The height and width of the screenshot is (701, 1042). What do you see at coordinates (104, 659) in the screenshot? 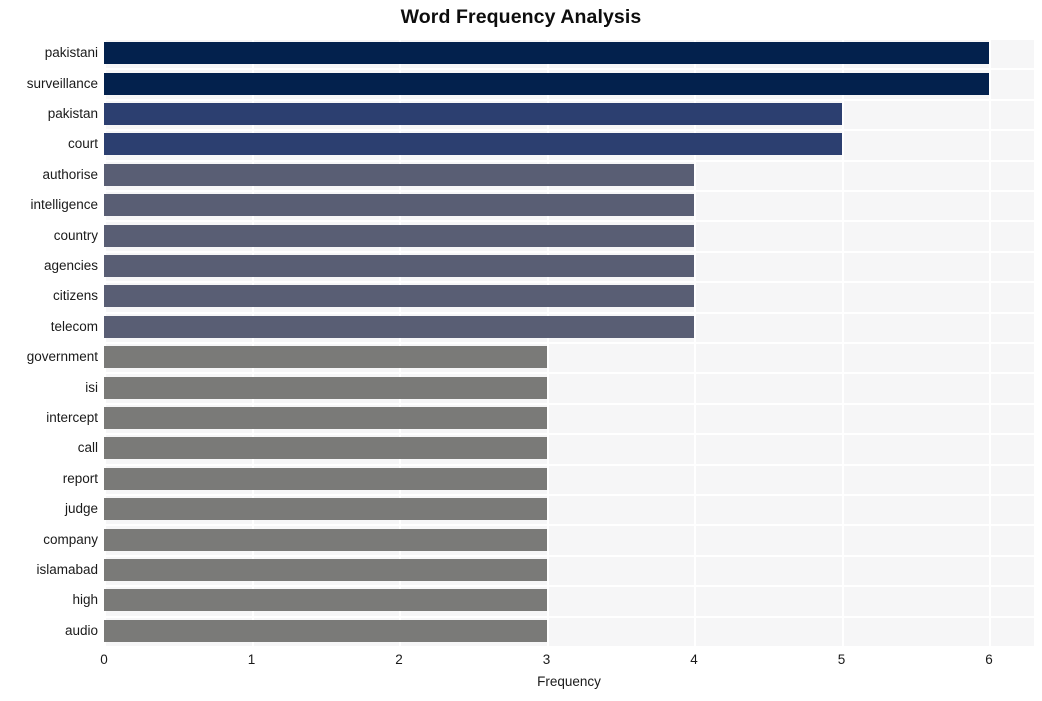
I see `x-tick-label-0: 0` at bounding box center [104, 659].